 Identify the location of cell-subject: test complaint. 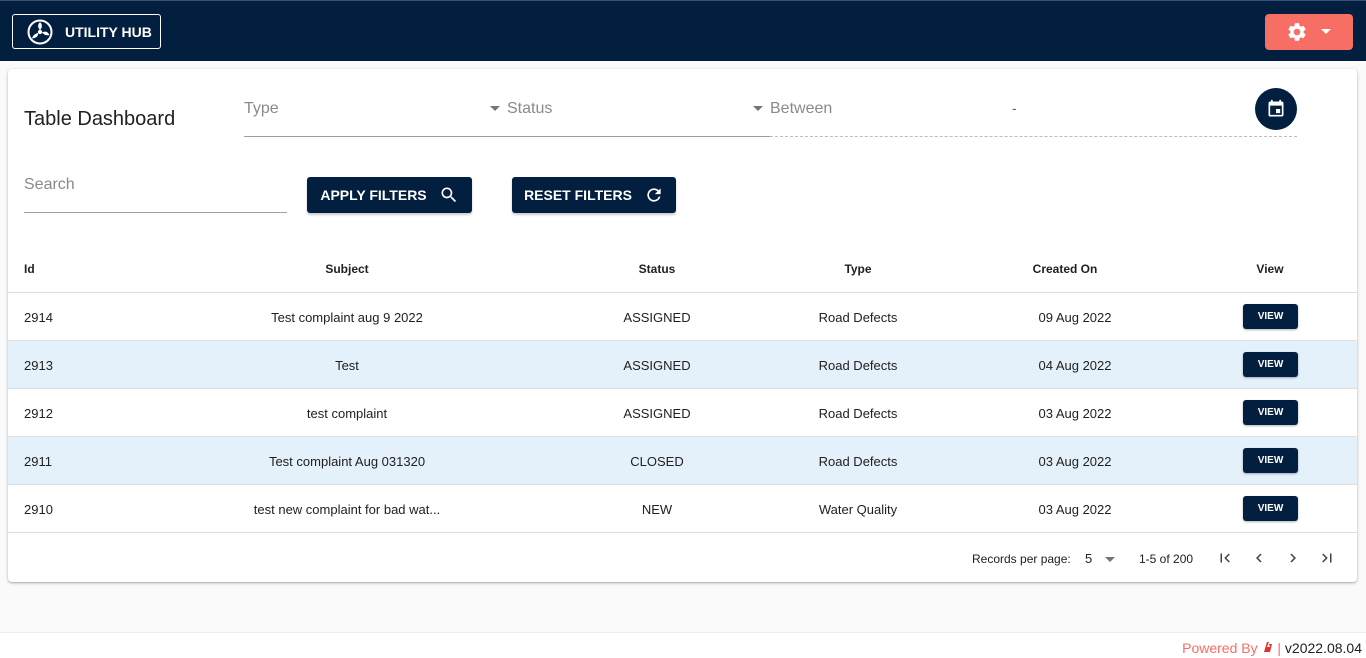
(347, 413).